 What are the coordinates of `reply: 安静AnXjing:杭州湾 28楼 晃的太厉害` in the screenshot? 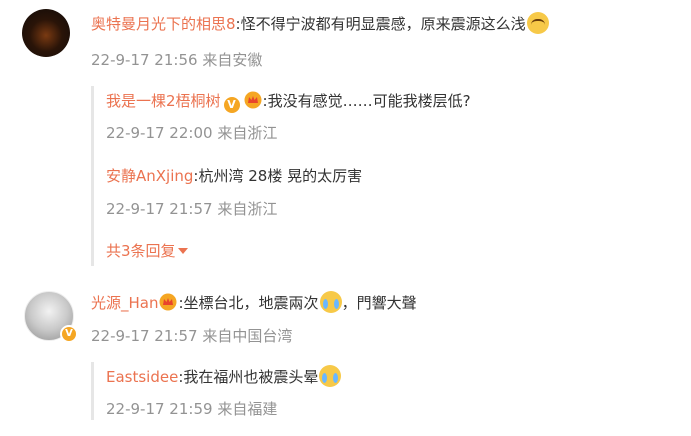 It's located at (234, 176).